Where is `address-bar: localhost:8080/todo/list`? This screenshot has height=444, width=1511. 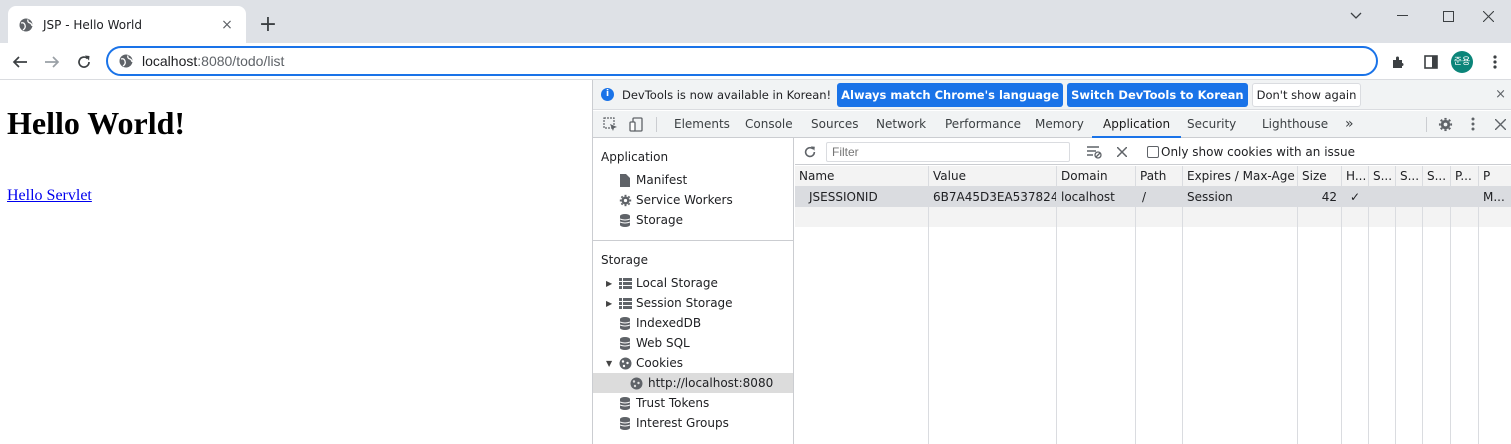 address-bar: localhost:8080/todo/list is located at coordinates (742, 61).